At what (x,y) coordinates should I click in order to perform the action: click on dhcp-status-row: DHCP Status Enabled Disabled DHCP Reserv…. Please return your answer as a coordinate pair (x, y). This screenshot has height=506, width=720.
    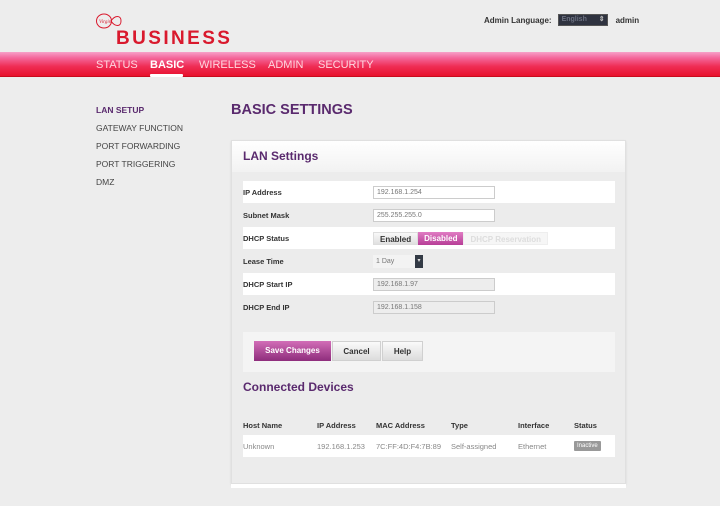
    Looking at the image, I should click on (429, 238).